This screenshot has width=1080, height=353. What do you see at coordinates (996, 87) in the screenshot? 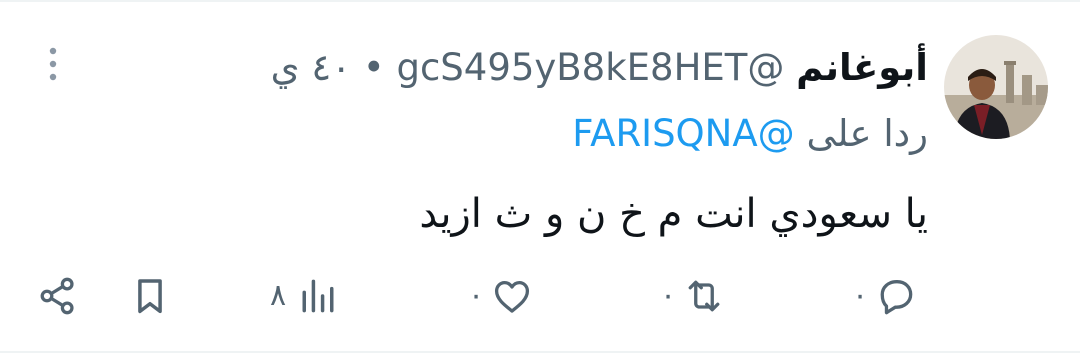
I see `avatar` at bounding box center [996, 87].